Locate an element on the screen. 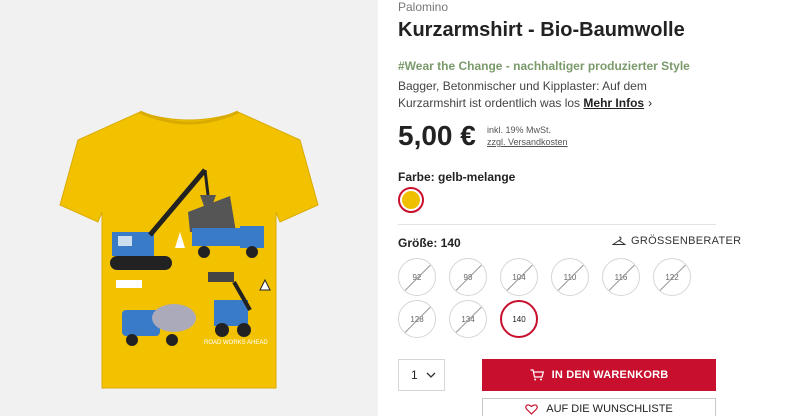 Image resolution: width=800 pixels, height=416 pixels. product-title: Kurzarmshirt - Bio-Baumwolle is located at coordinates (541, 30).